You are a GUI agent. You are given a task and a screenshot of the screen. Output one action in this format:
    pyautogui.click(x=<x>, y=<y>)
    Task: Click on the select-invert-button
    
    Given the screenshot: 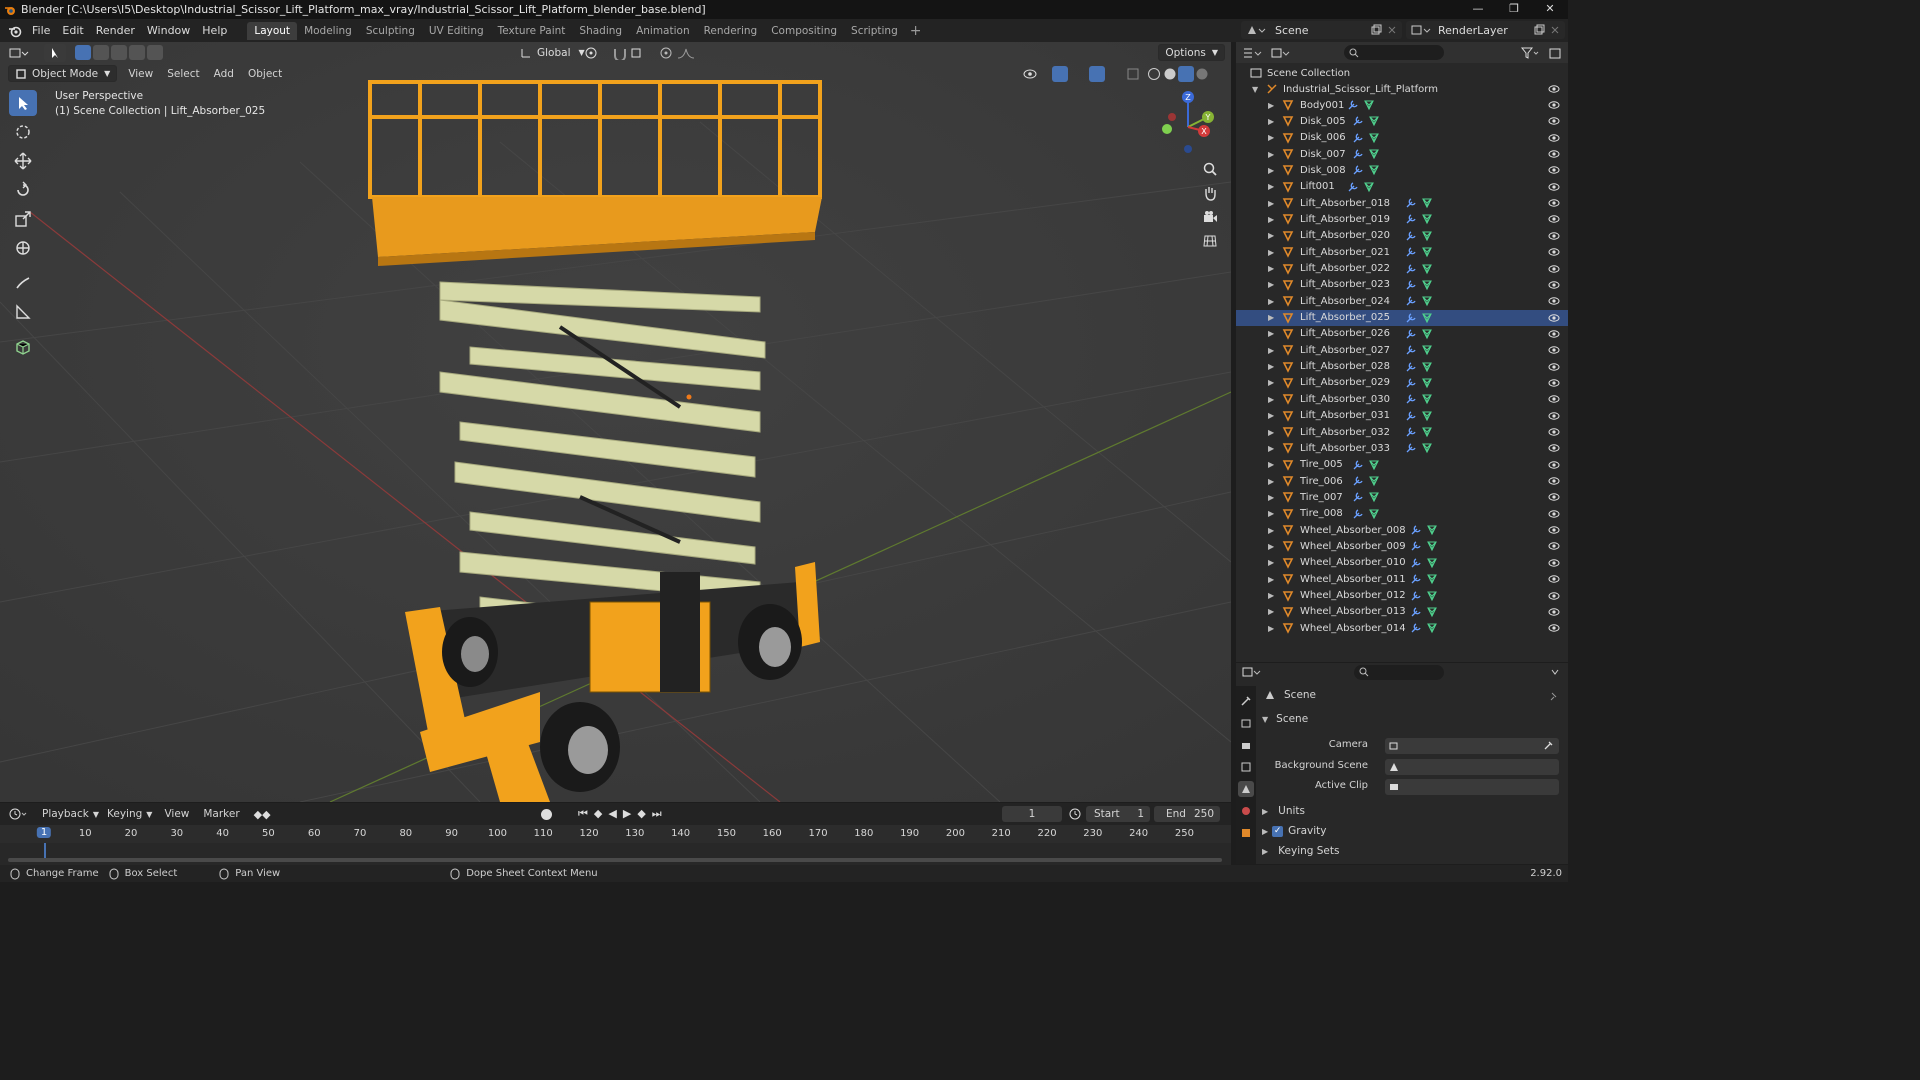 What is the action you would take?
    pyautogui.click(x=137, y=52)
    